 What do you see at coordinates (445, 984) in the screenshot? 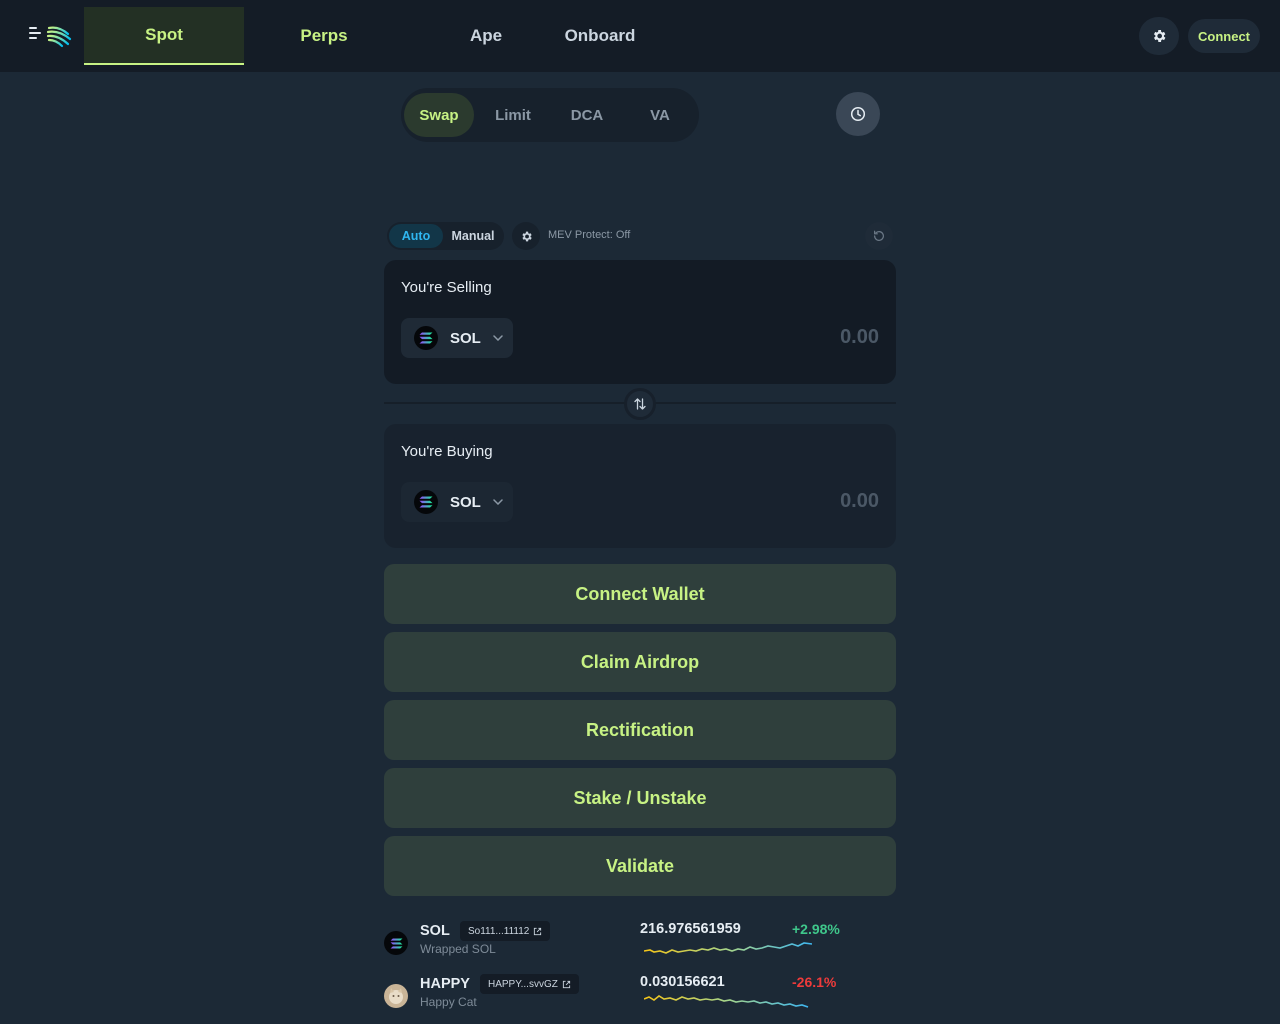
I see `token-symbol: HAPPY` at bounding box center [445, 984].